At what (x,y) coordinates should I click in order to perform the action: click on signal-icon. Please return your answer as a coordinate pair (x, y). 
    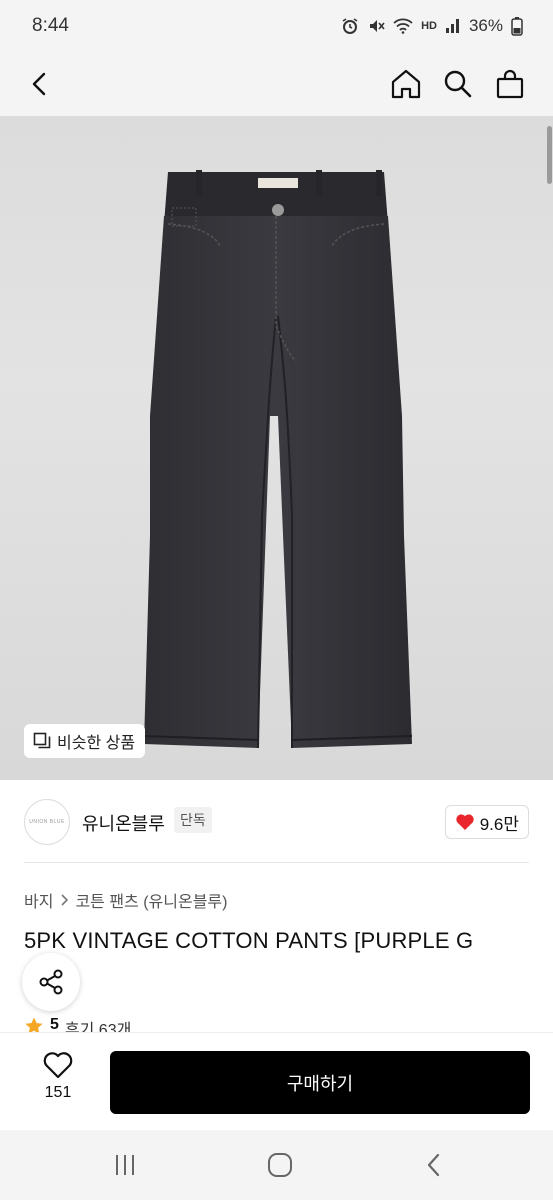
    Looking at the image, I should click on (452, 26).